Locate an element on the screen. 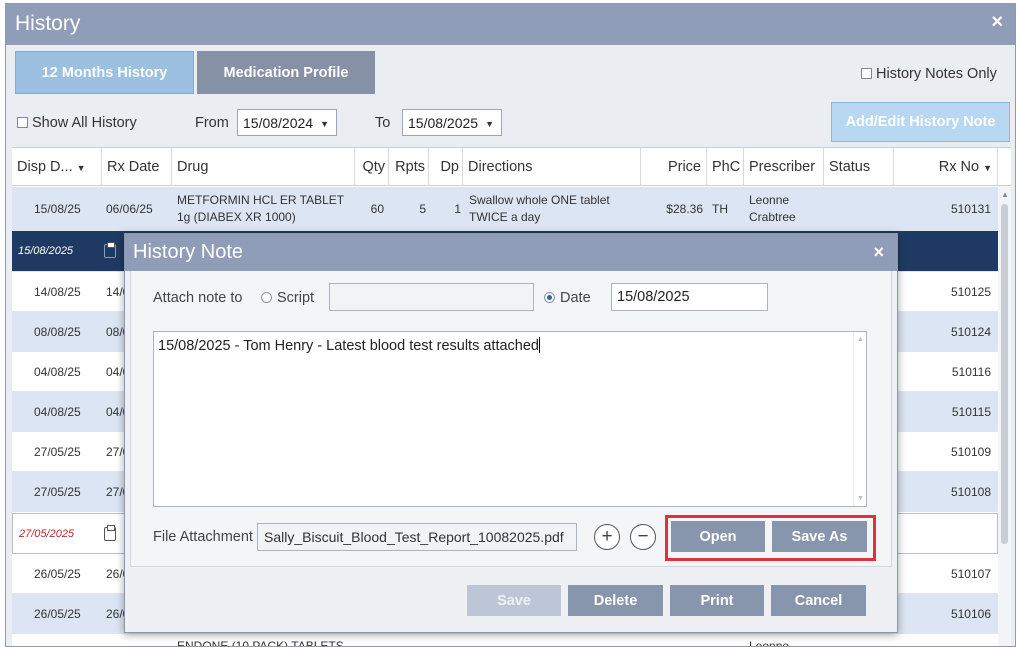  textarea-scrollbar: ▲ ▼ is located at coordinates (859, 419).